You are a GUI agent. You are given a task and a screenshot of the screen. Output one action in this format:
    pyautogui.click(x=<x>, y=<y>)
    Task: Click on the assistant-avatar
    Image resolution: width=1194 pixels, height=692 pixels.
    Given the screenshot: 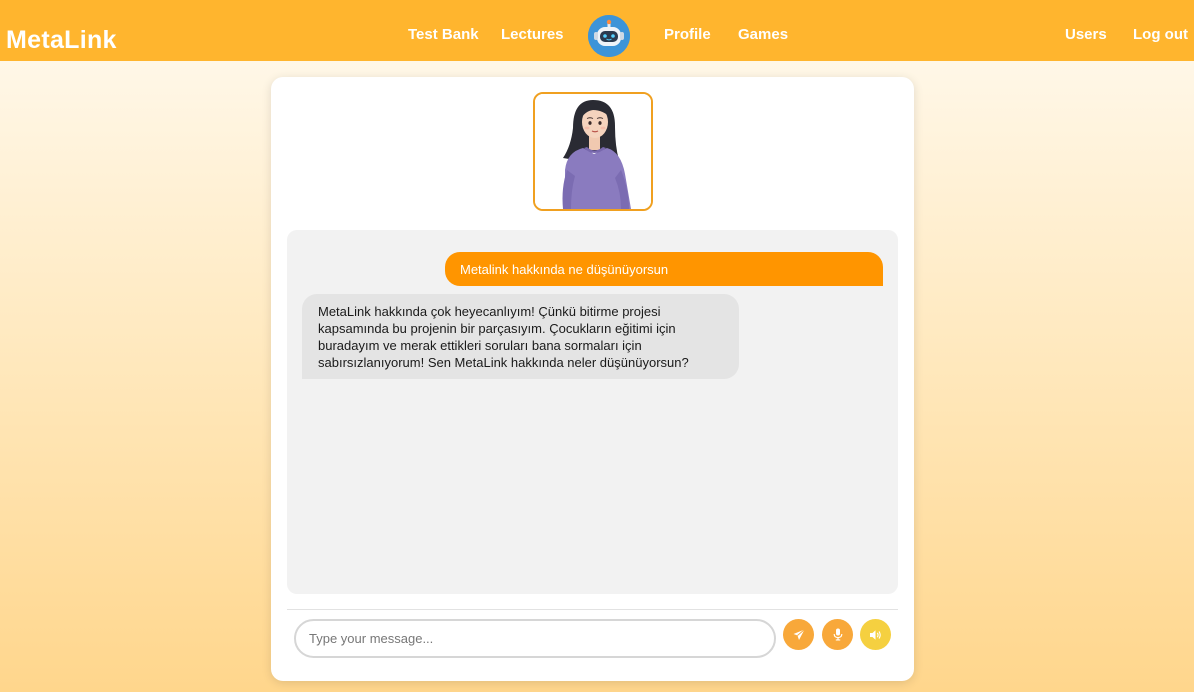 What is the action you would take?
    pyautogui.click(x=593, y=151)
    